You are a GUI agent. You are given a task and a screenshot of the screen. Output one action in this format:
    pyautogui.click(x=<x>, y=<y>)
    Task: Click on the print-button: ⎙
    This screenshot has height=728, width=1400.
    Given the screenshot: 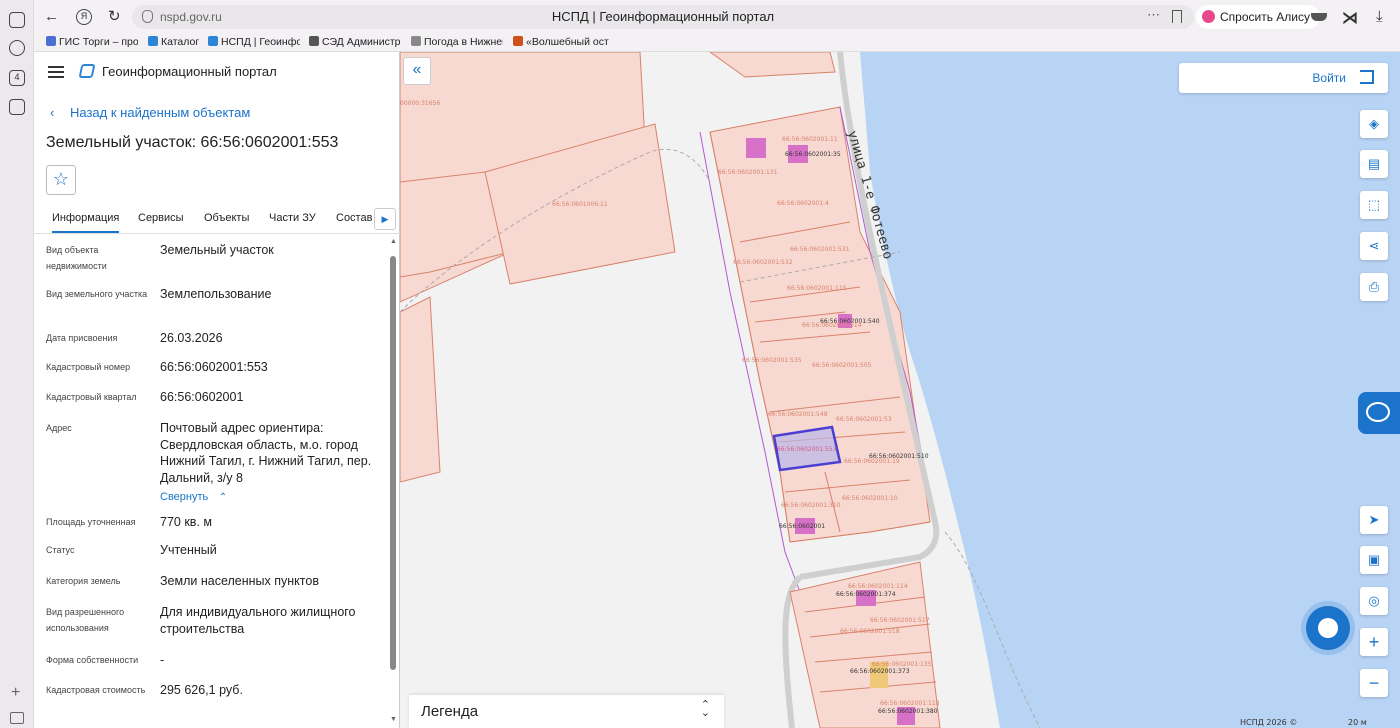 What is the action you would take?
    pyautogui.click(x=1374, y=287)
    